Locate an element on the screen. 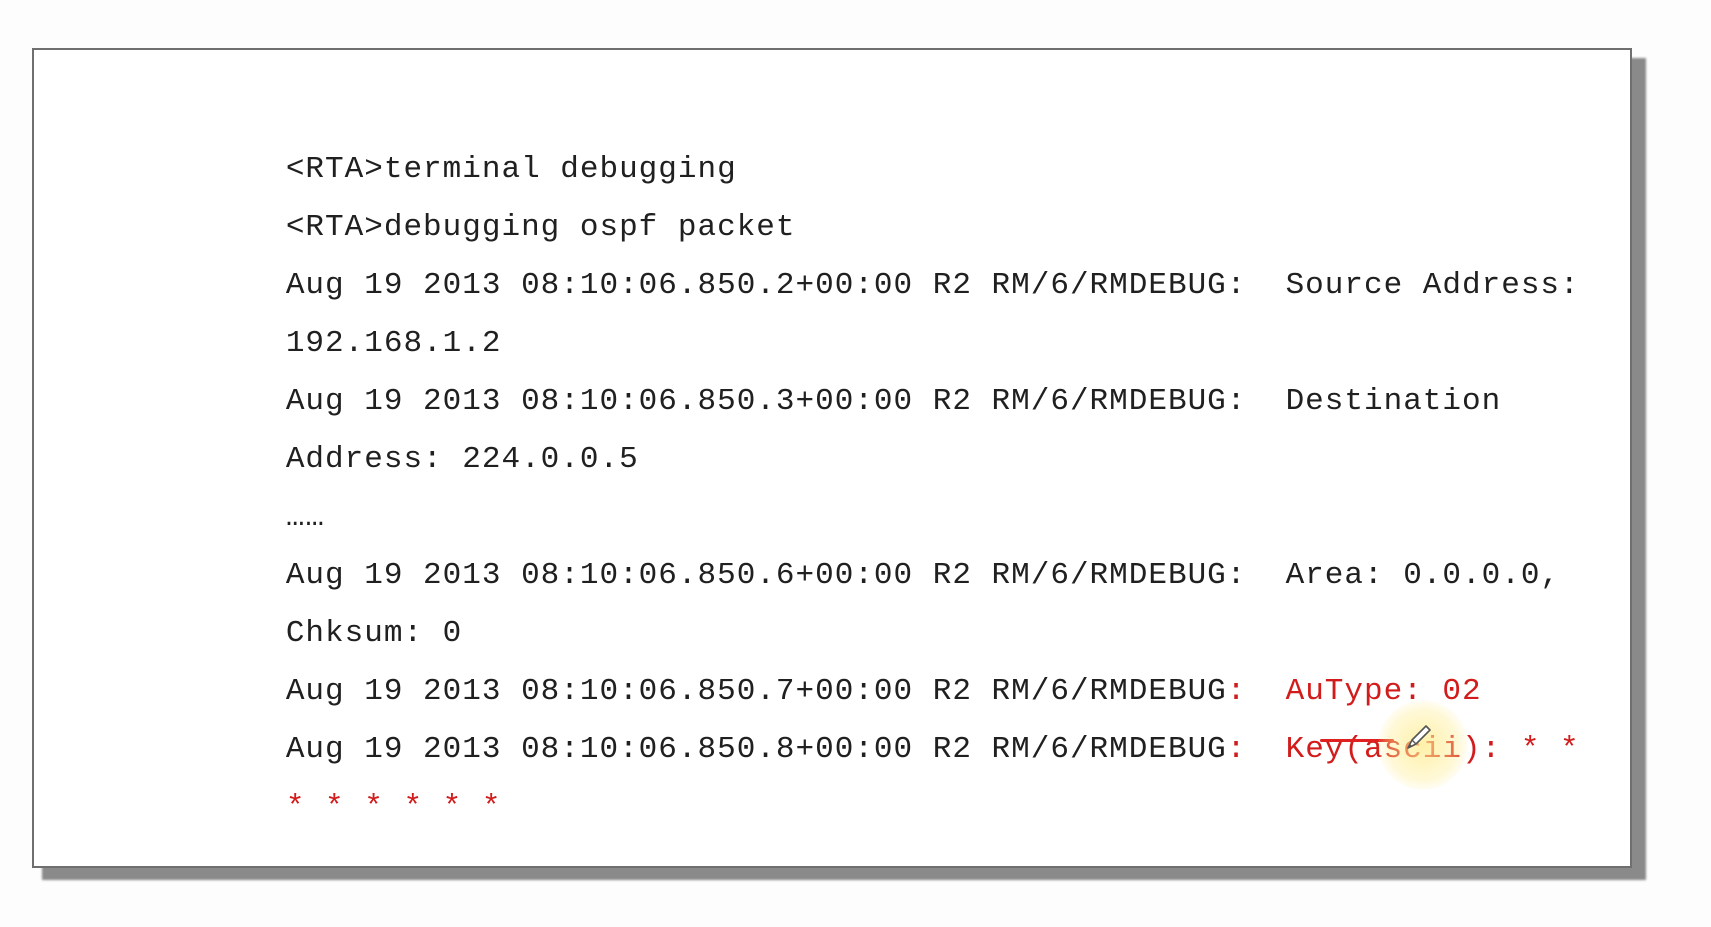 Image resolution: width=1711 pixels, height=927 pixels. pen-cursor-icon is located at coordinates (1419, 737).